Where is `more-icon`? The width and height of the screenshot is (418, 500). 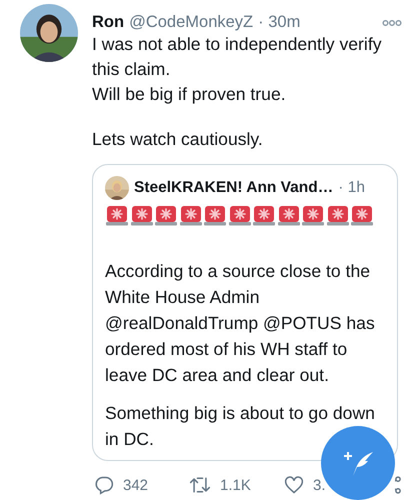 more-icon is located at coordinates (392, 22).